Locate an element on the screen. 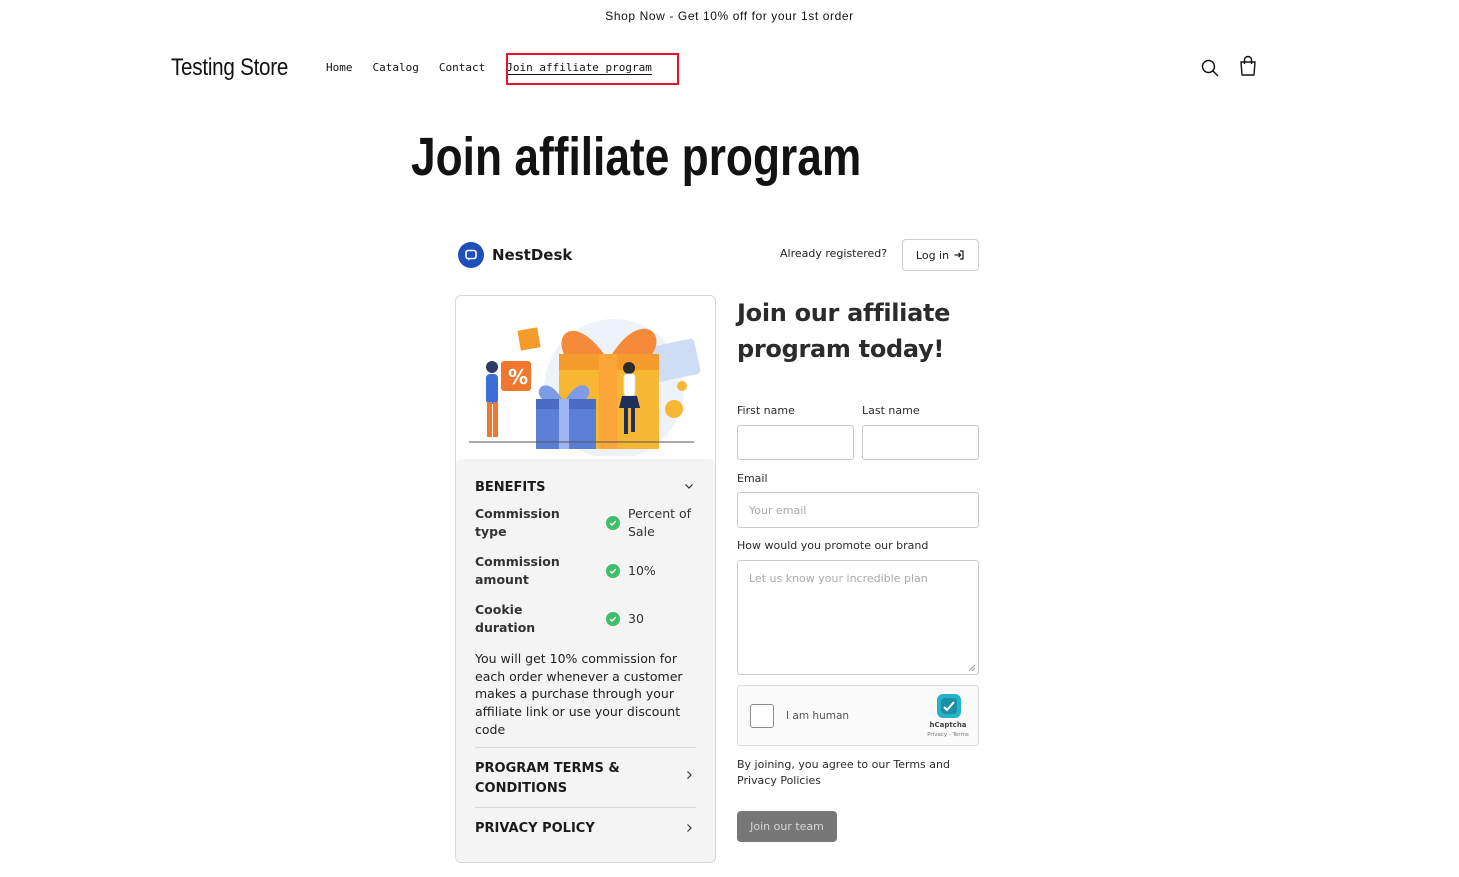 This screenshot has width=1459, height=877. privacy-title: PRIVACY POLICY is located at coordinates (535, 829).